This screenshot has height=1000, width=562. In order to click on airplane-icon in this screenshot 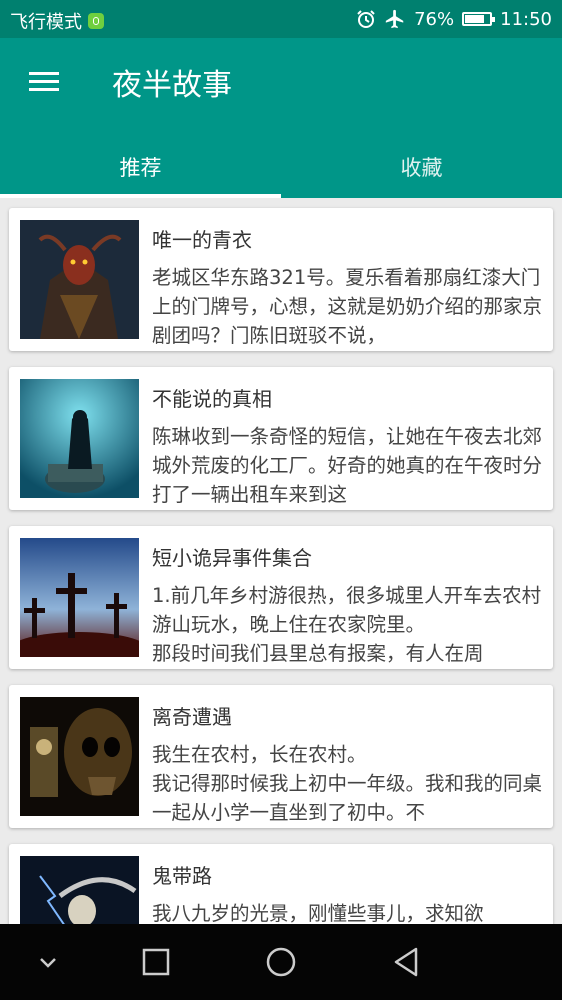, I will do `click(394, 19)`.